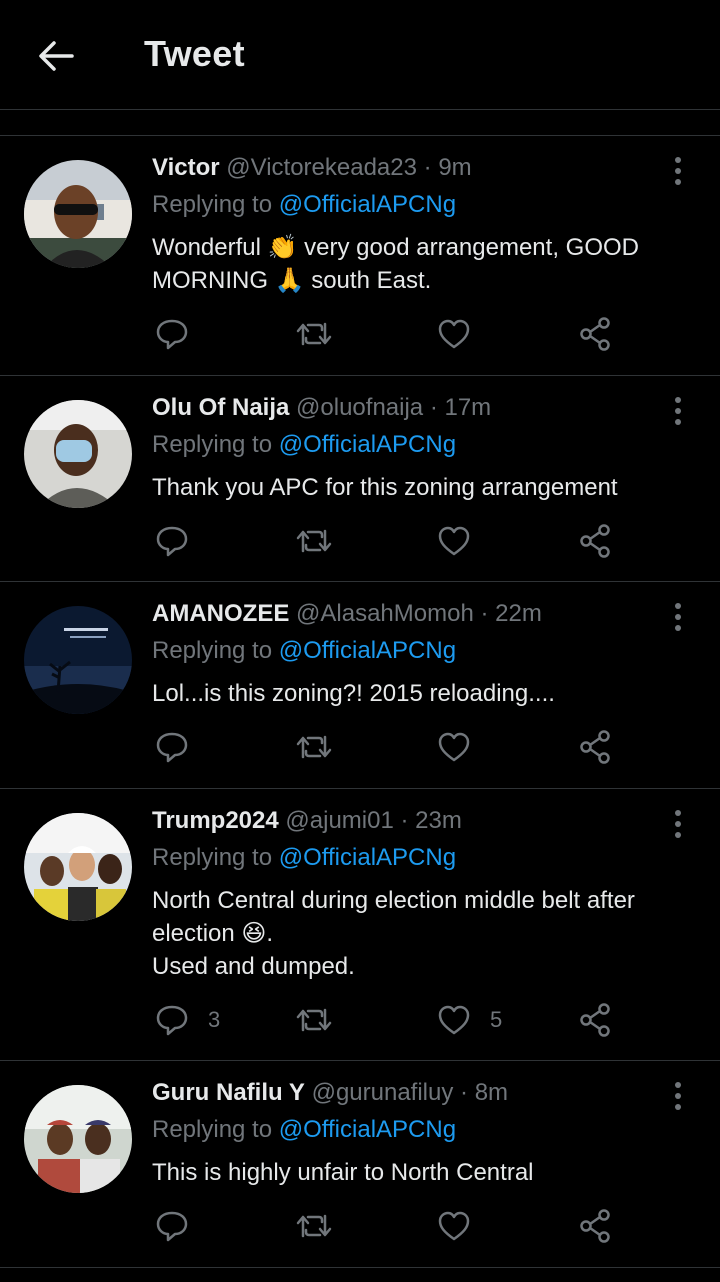 The width and height of the screenshot is (720, 1282). What do you see at coordinates (448, 167) in the screenshot?
I see `timestamp: · 9m` at bounding box center [448, 167].